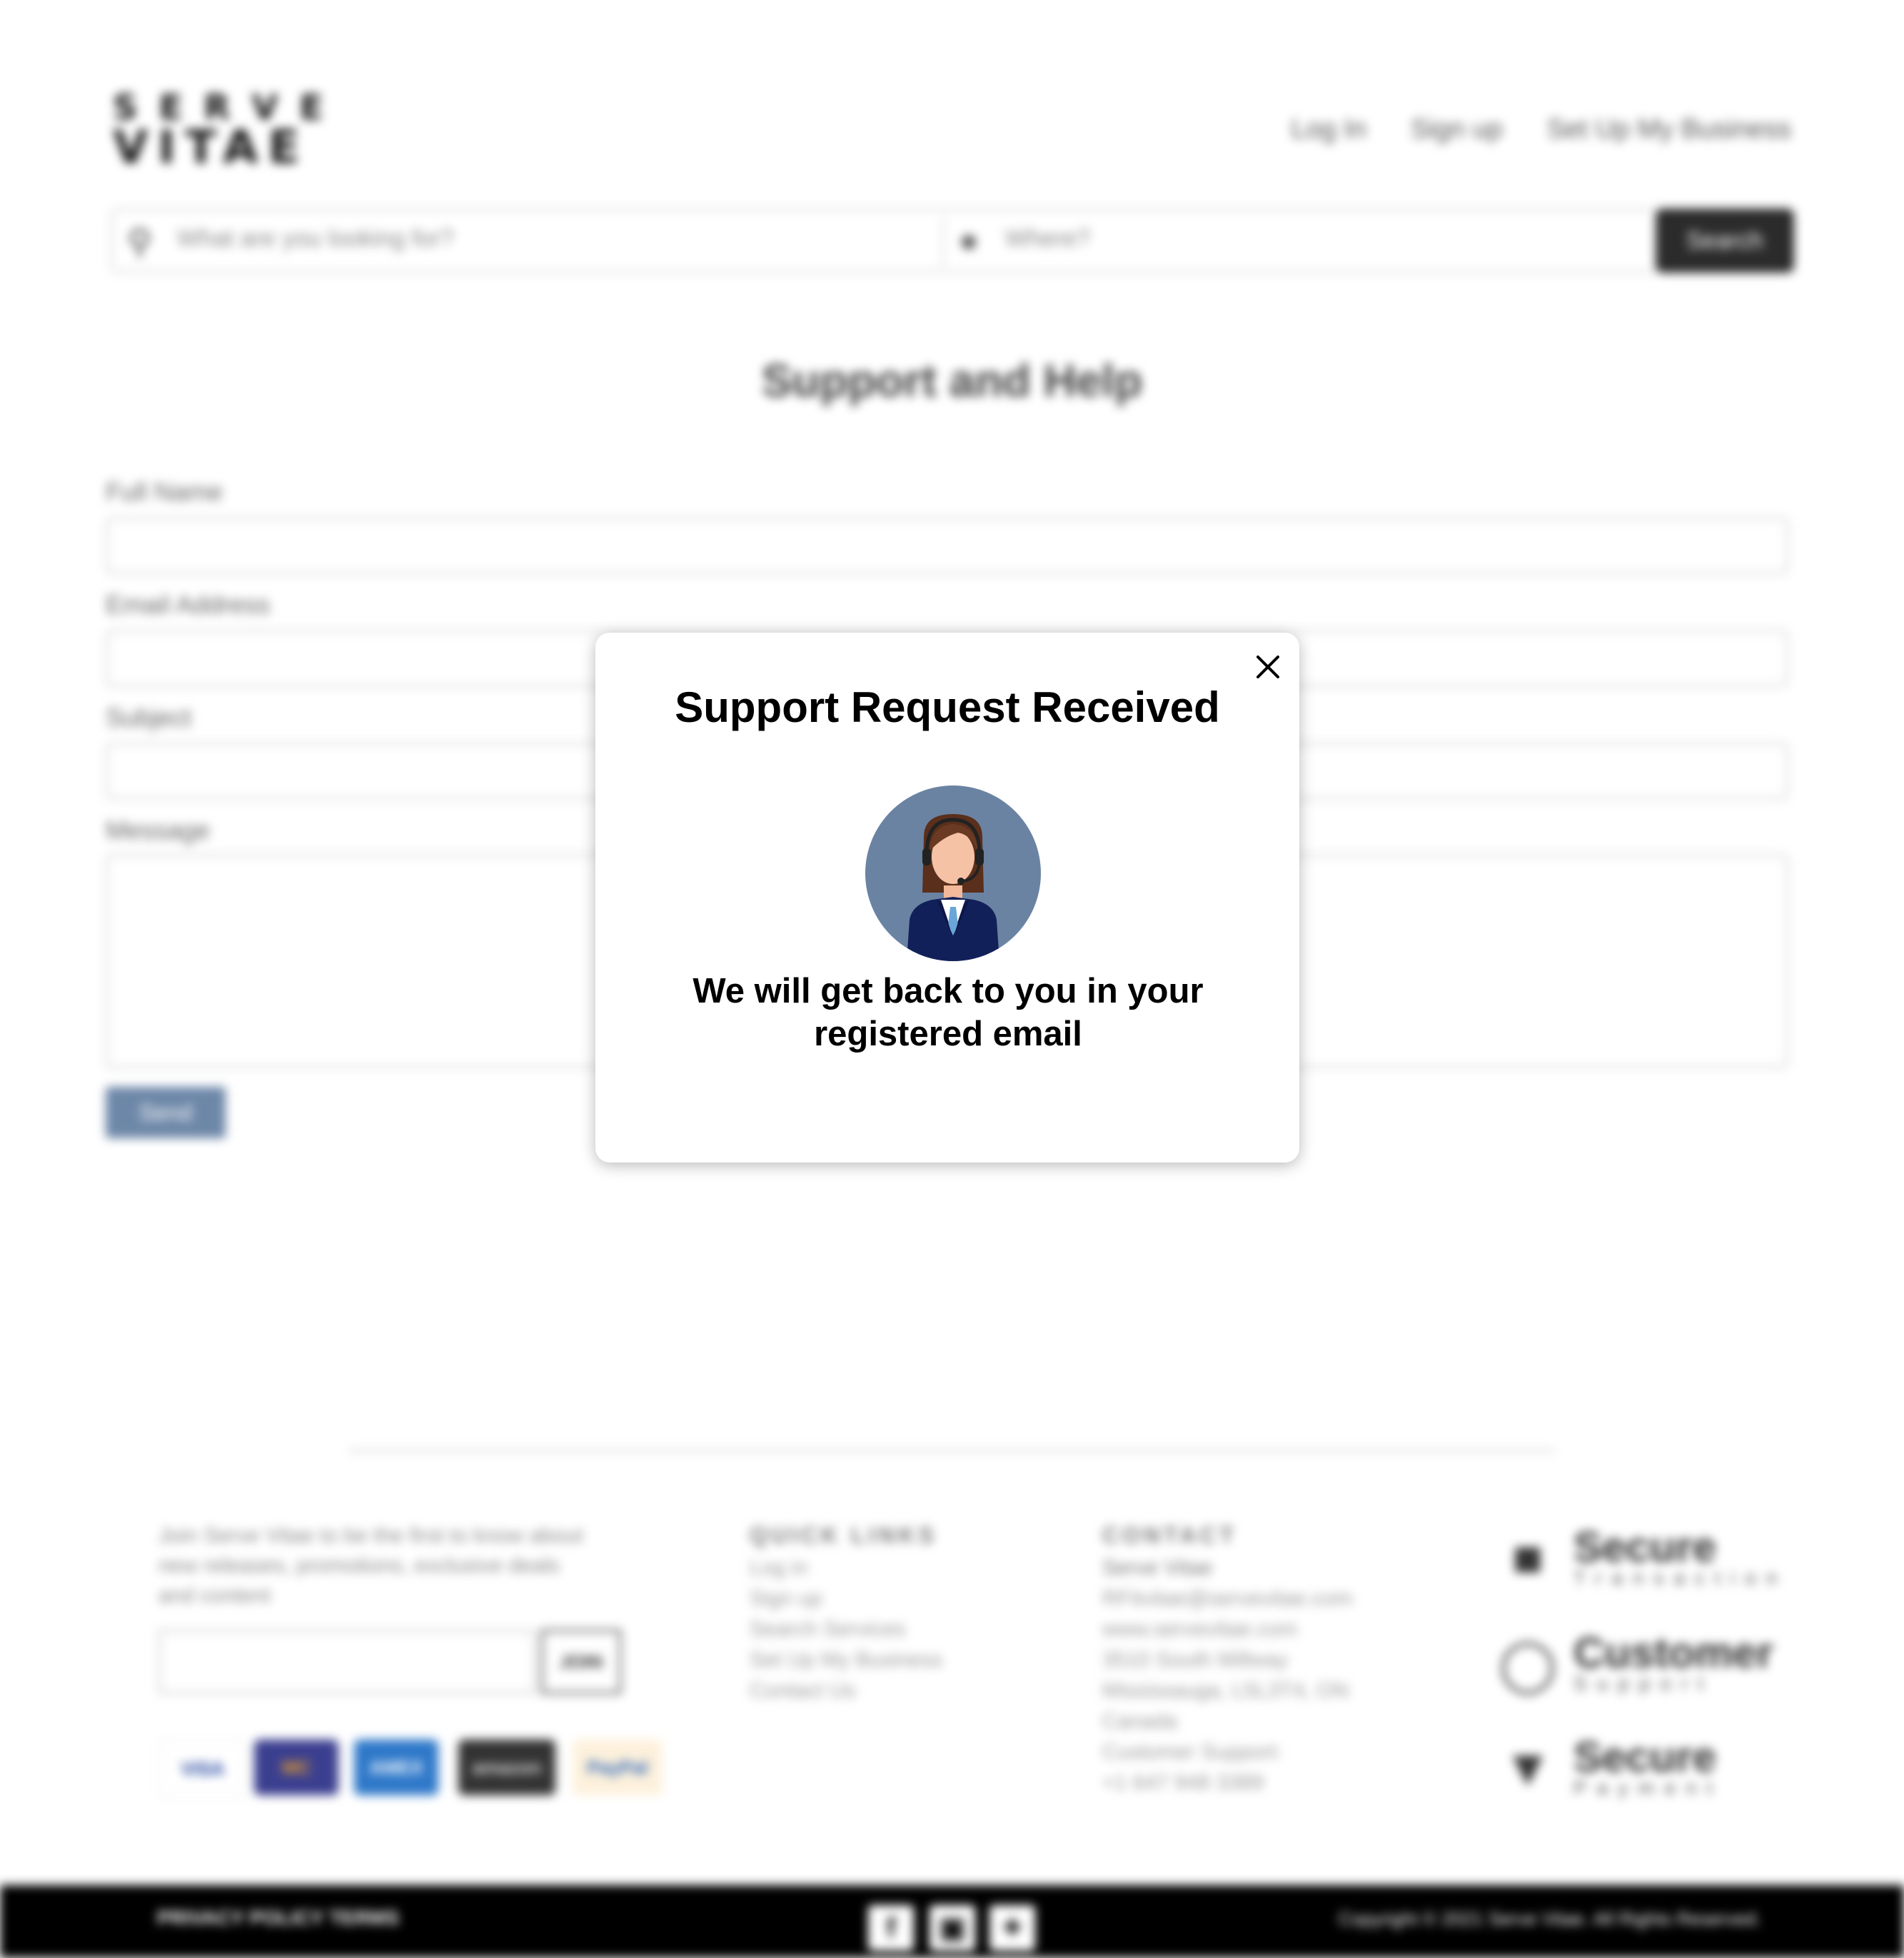  What do you see at coordinates (1541, 129) in the screenshot?
I see `top-nav: Log In Sign up Set Up My Business` at bounding box center [1541, 129].